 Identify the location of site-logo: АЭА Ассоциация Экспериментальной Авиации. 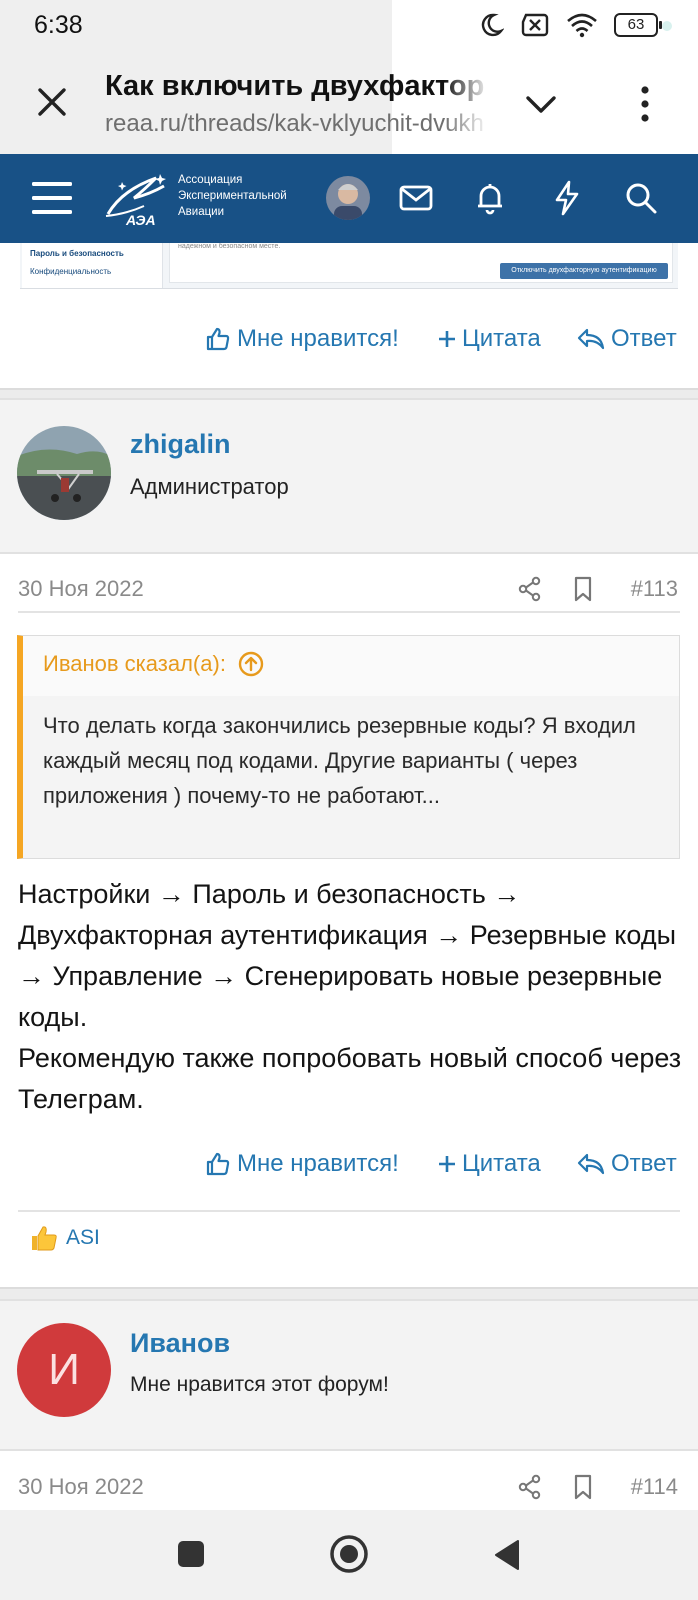
(204, 199).